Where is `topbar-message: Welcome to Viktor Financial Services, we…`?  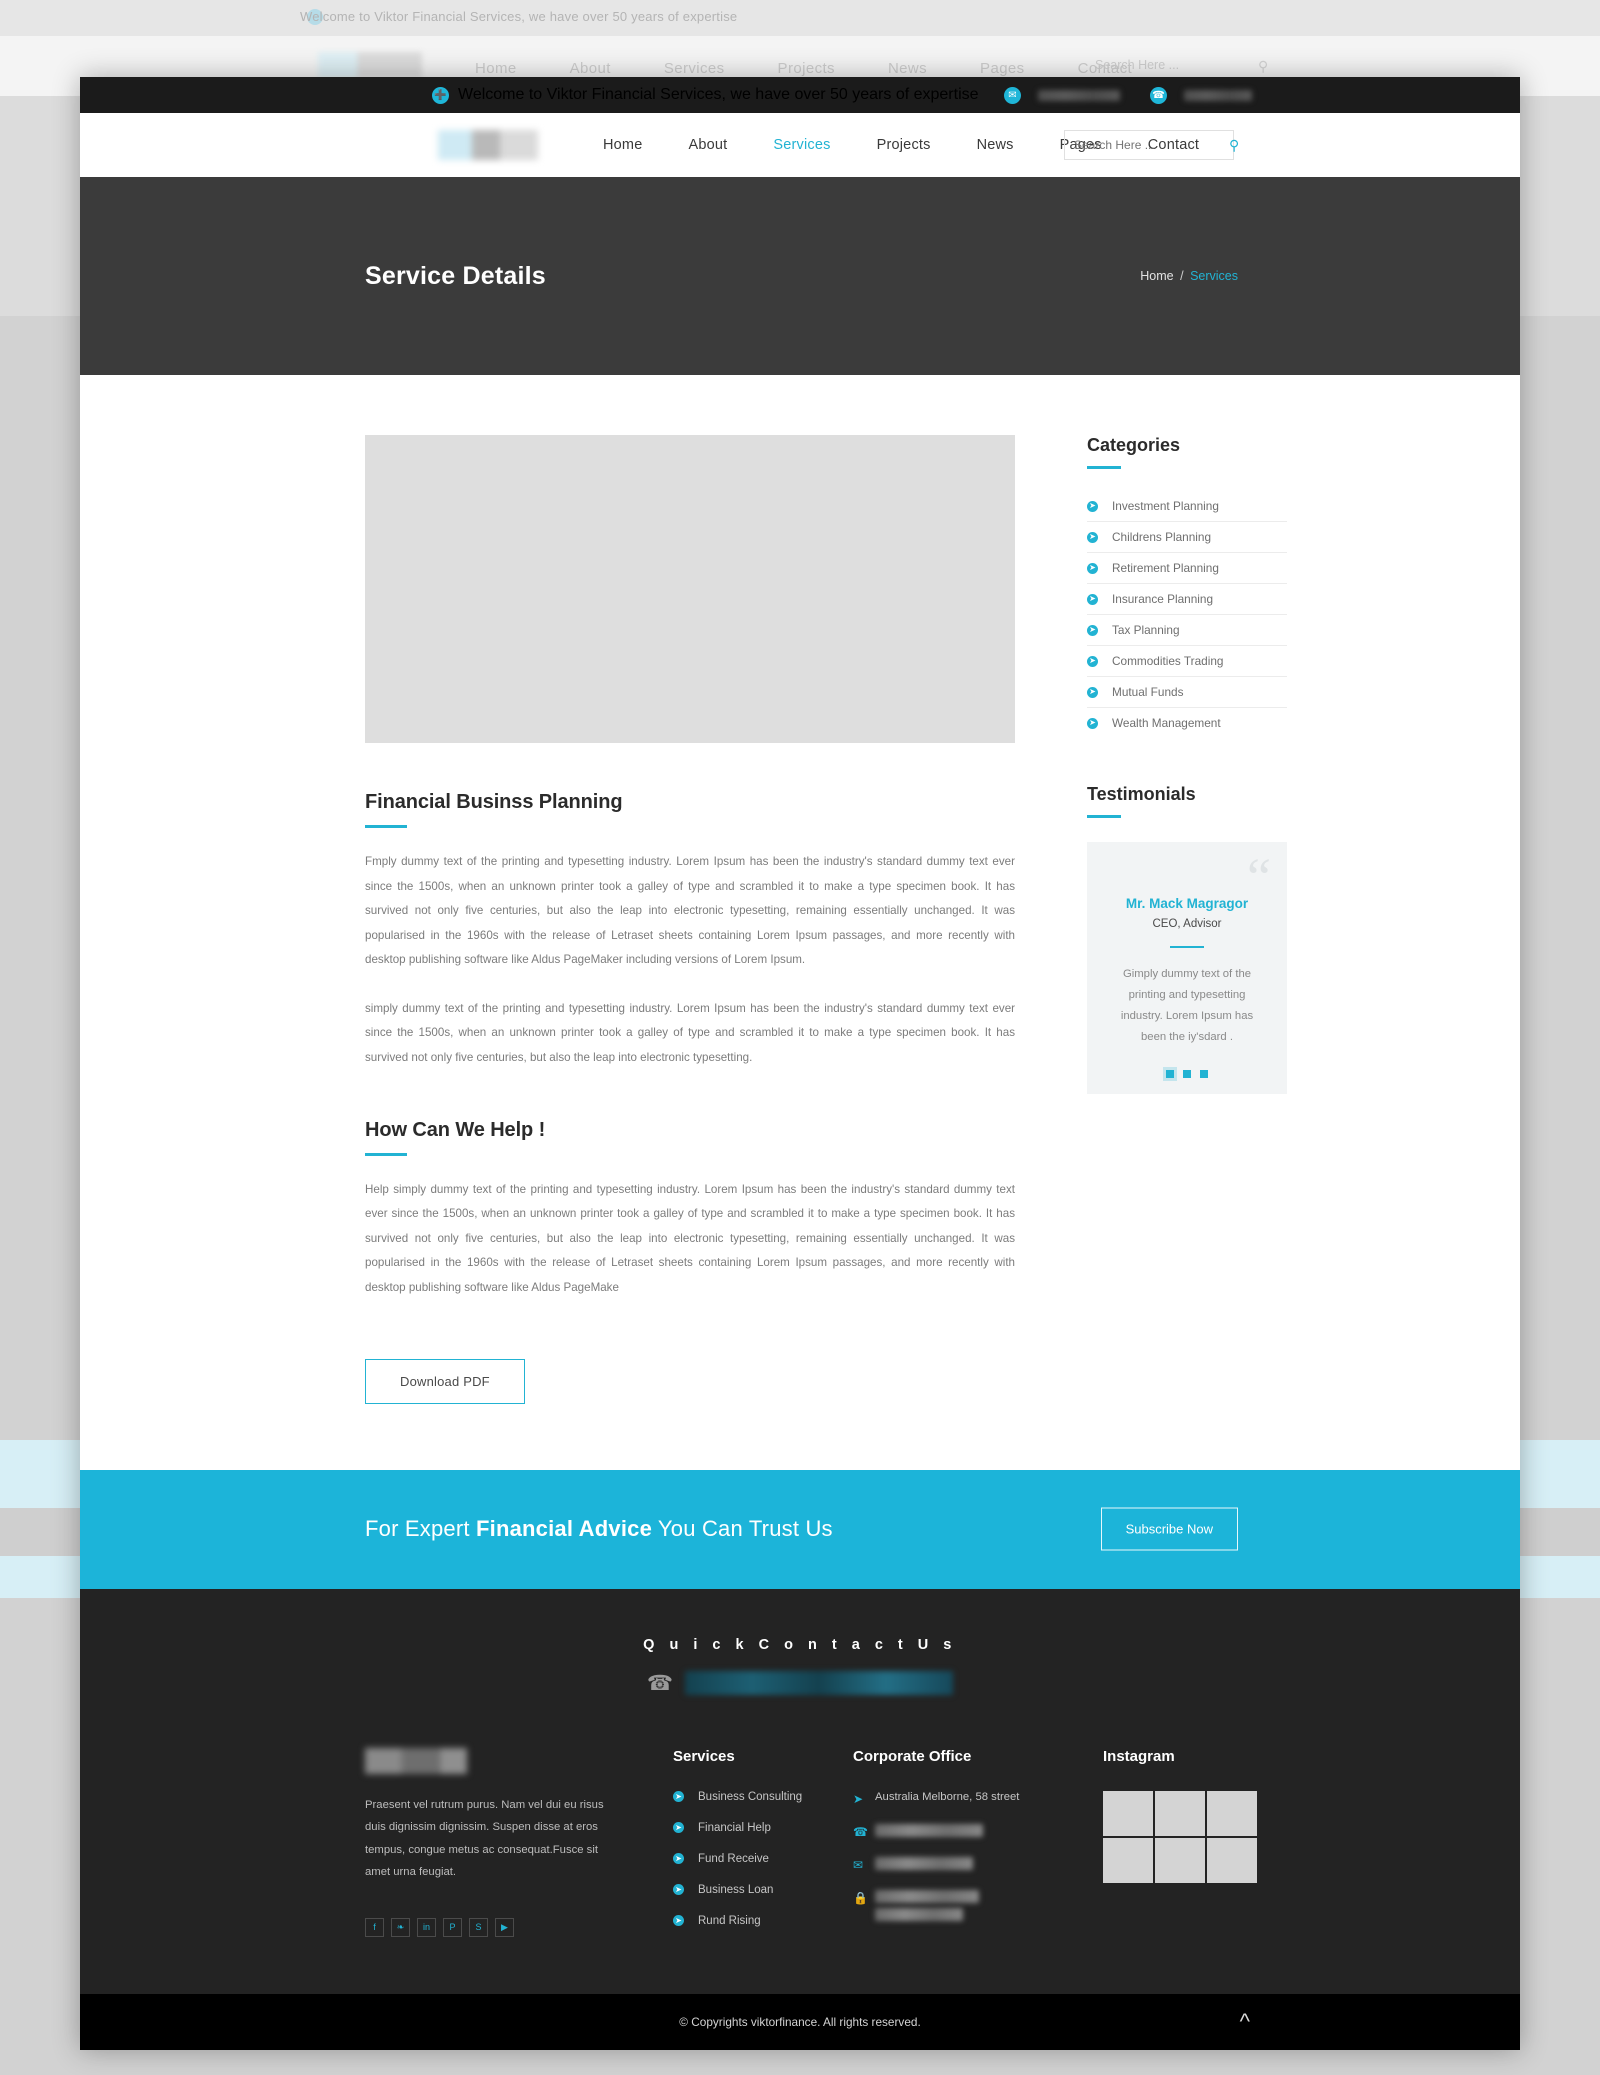
topbar-message: Welcome to Viktor Financial Services, we… is located at coordinates (718, 94).